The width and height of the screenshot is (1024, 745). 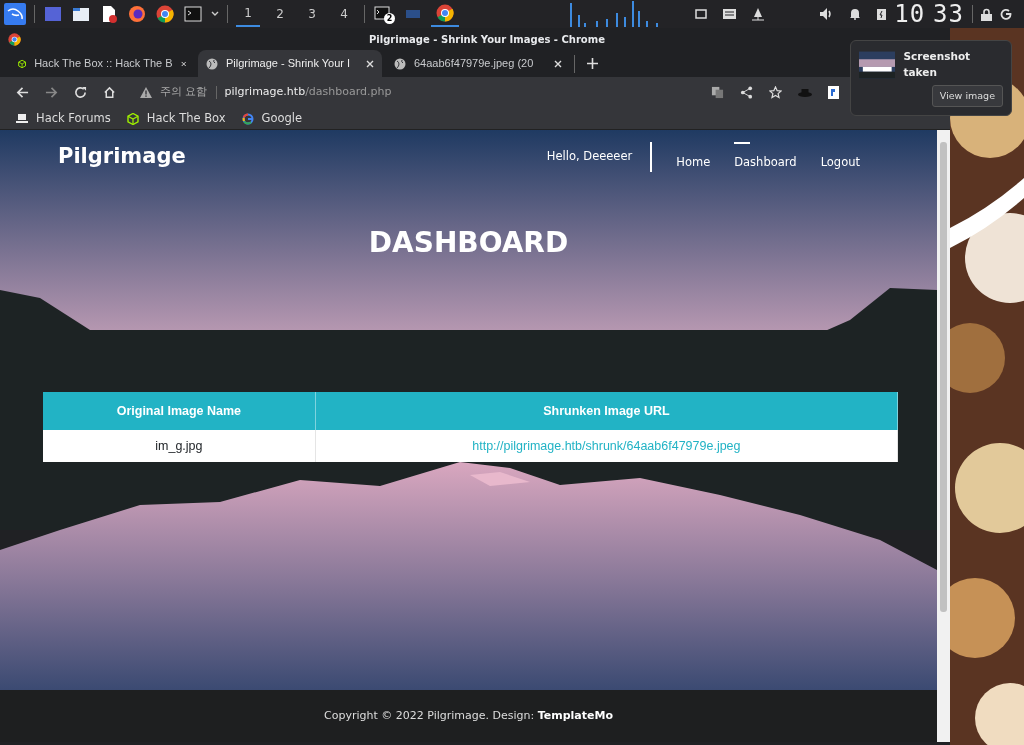 What do you see at coordinates (943, 436) in the screenshot?
I see `scrollbar` at bounding box center [943, 436].